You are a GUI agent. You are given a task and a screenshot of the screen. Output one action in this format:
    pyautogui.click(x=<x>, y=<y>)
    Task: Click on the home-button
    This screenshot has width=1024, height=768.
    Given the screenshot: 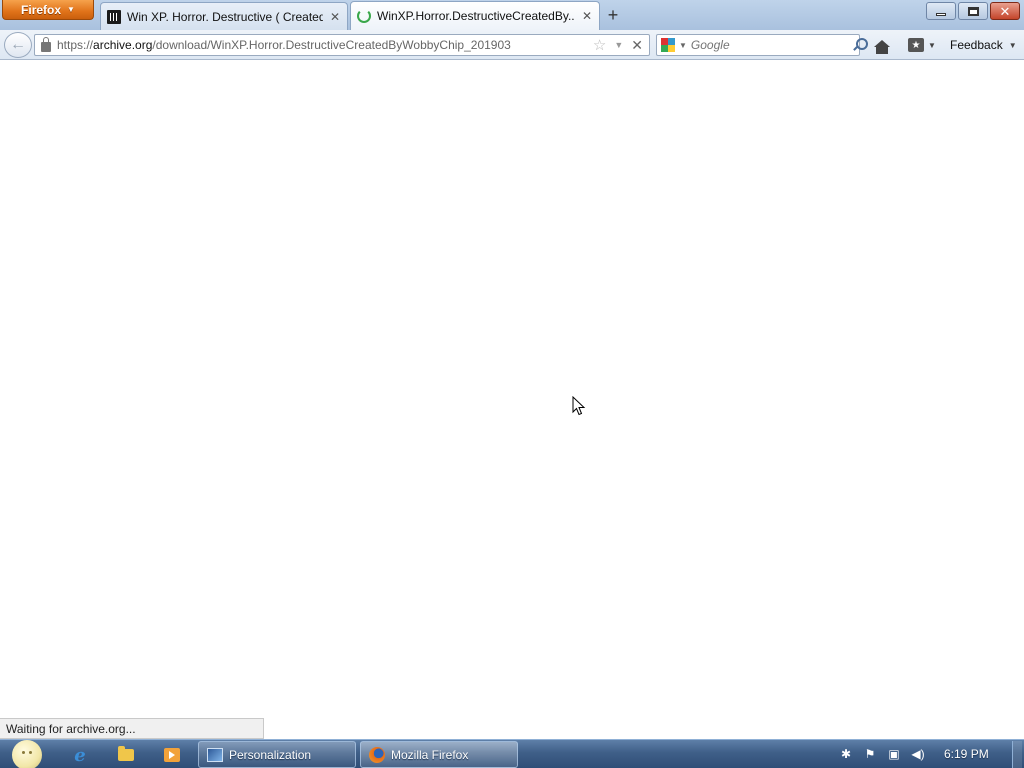 What is the action you would take?
    pyautogui.click(x=882, y=46)
    